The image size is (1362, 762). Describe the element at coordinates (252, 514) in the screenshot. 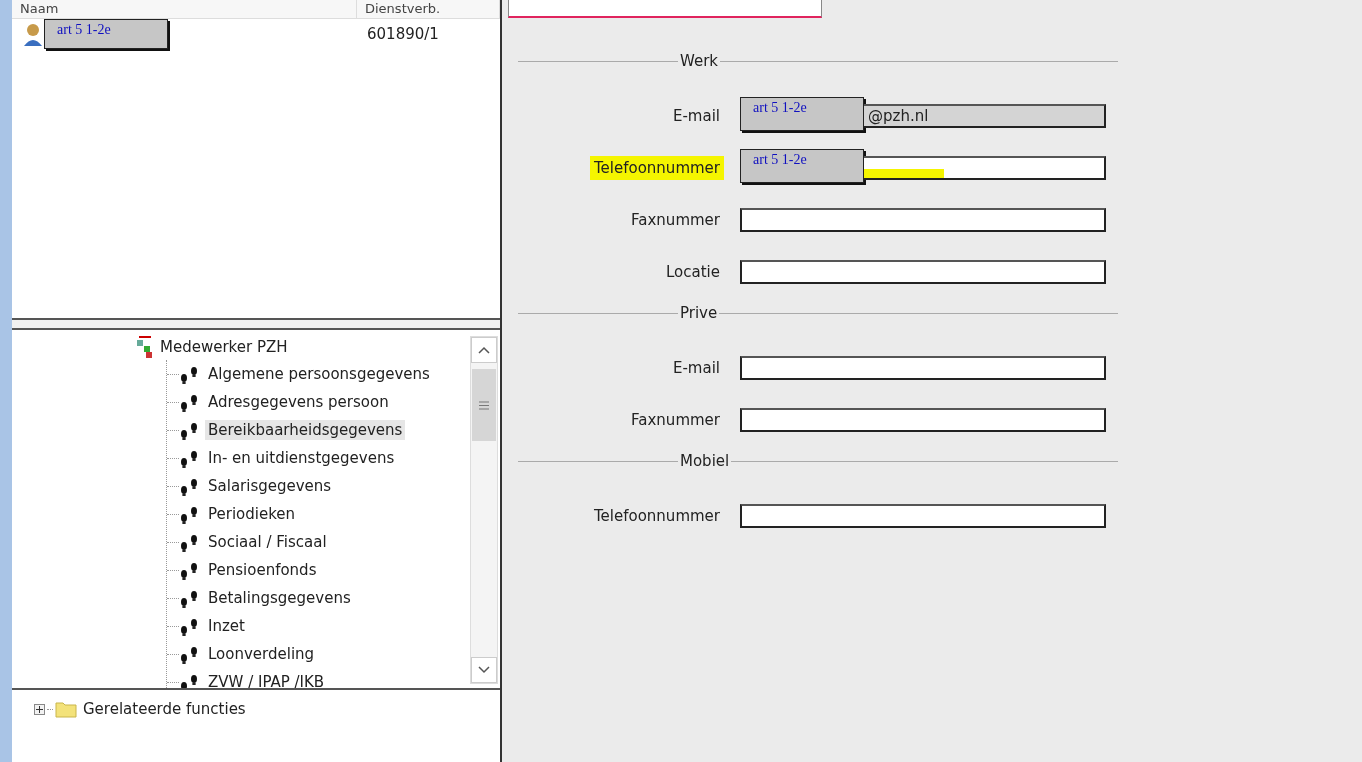

I see `tree-item: Periodieken` at that location.